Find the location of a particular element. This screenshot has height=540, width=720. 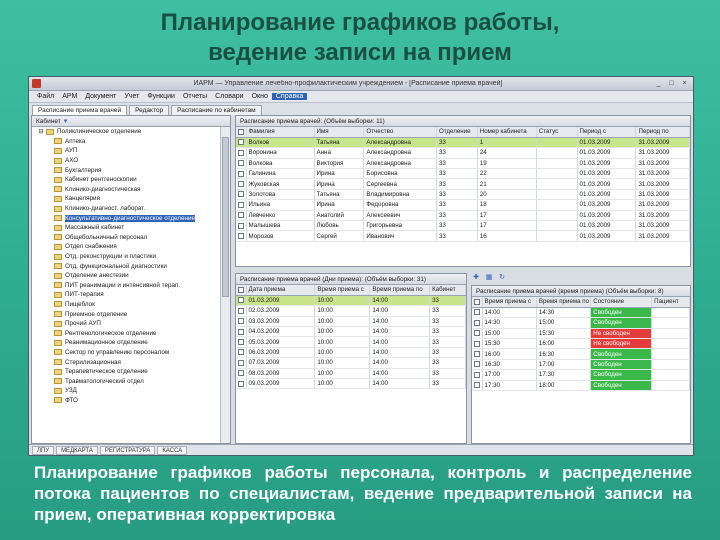

add-day-icon: ✚ is located at coordinates (476, 277).